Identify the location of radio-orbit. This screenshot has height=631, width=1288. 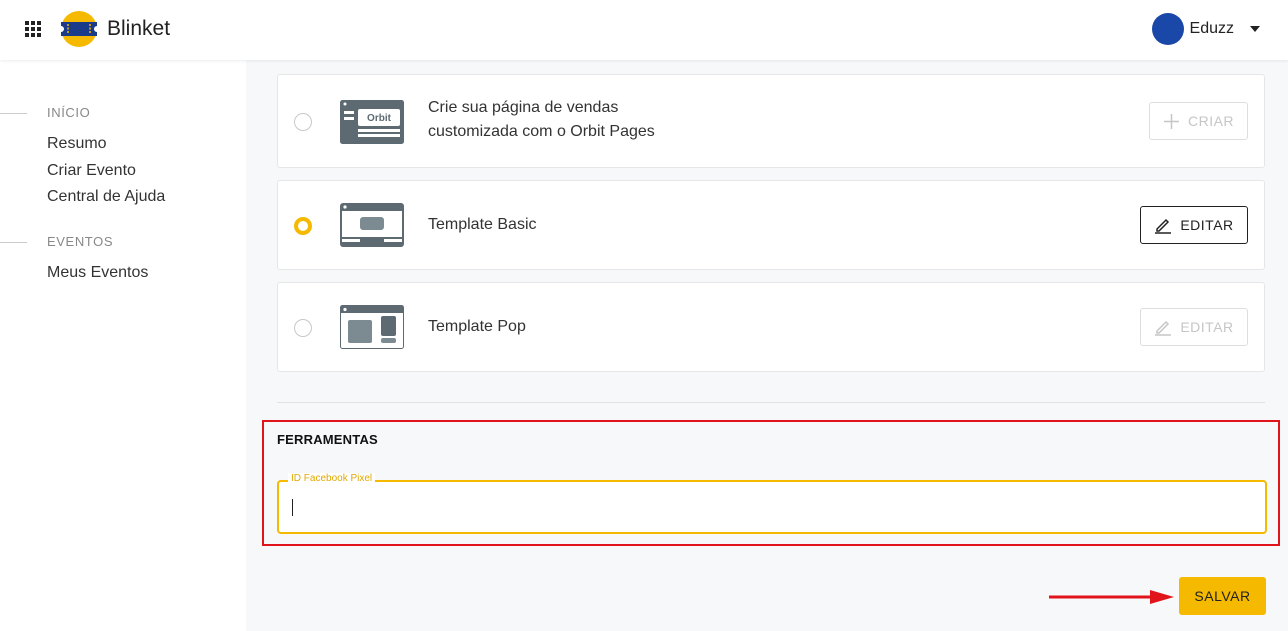
(303, 122).